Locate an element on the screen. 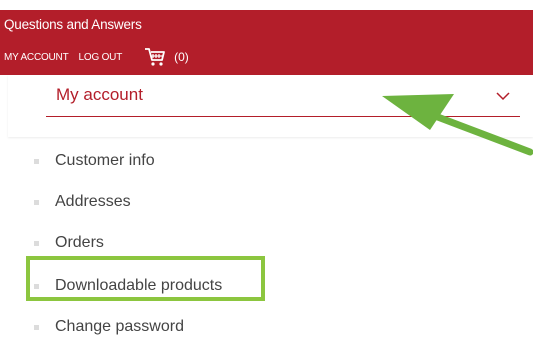 The image size is (533, 360). log-out-link: LOG OUT is located at coordinates (101, 57).